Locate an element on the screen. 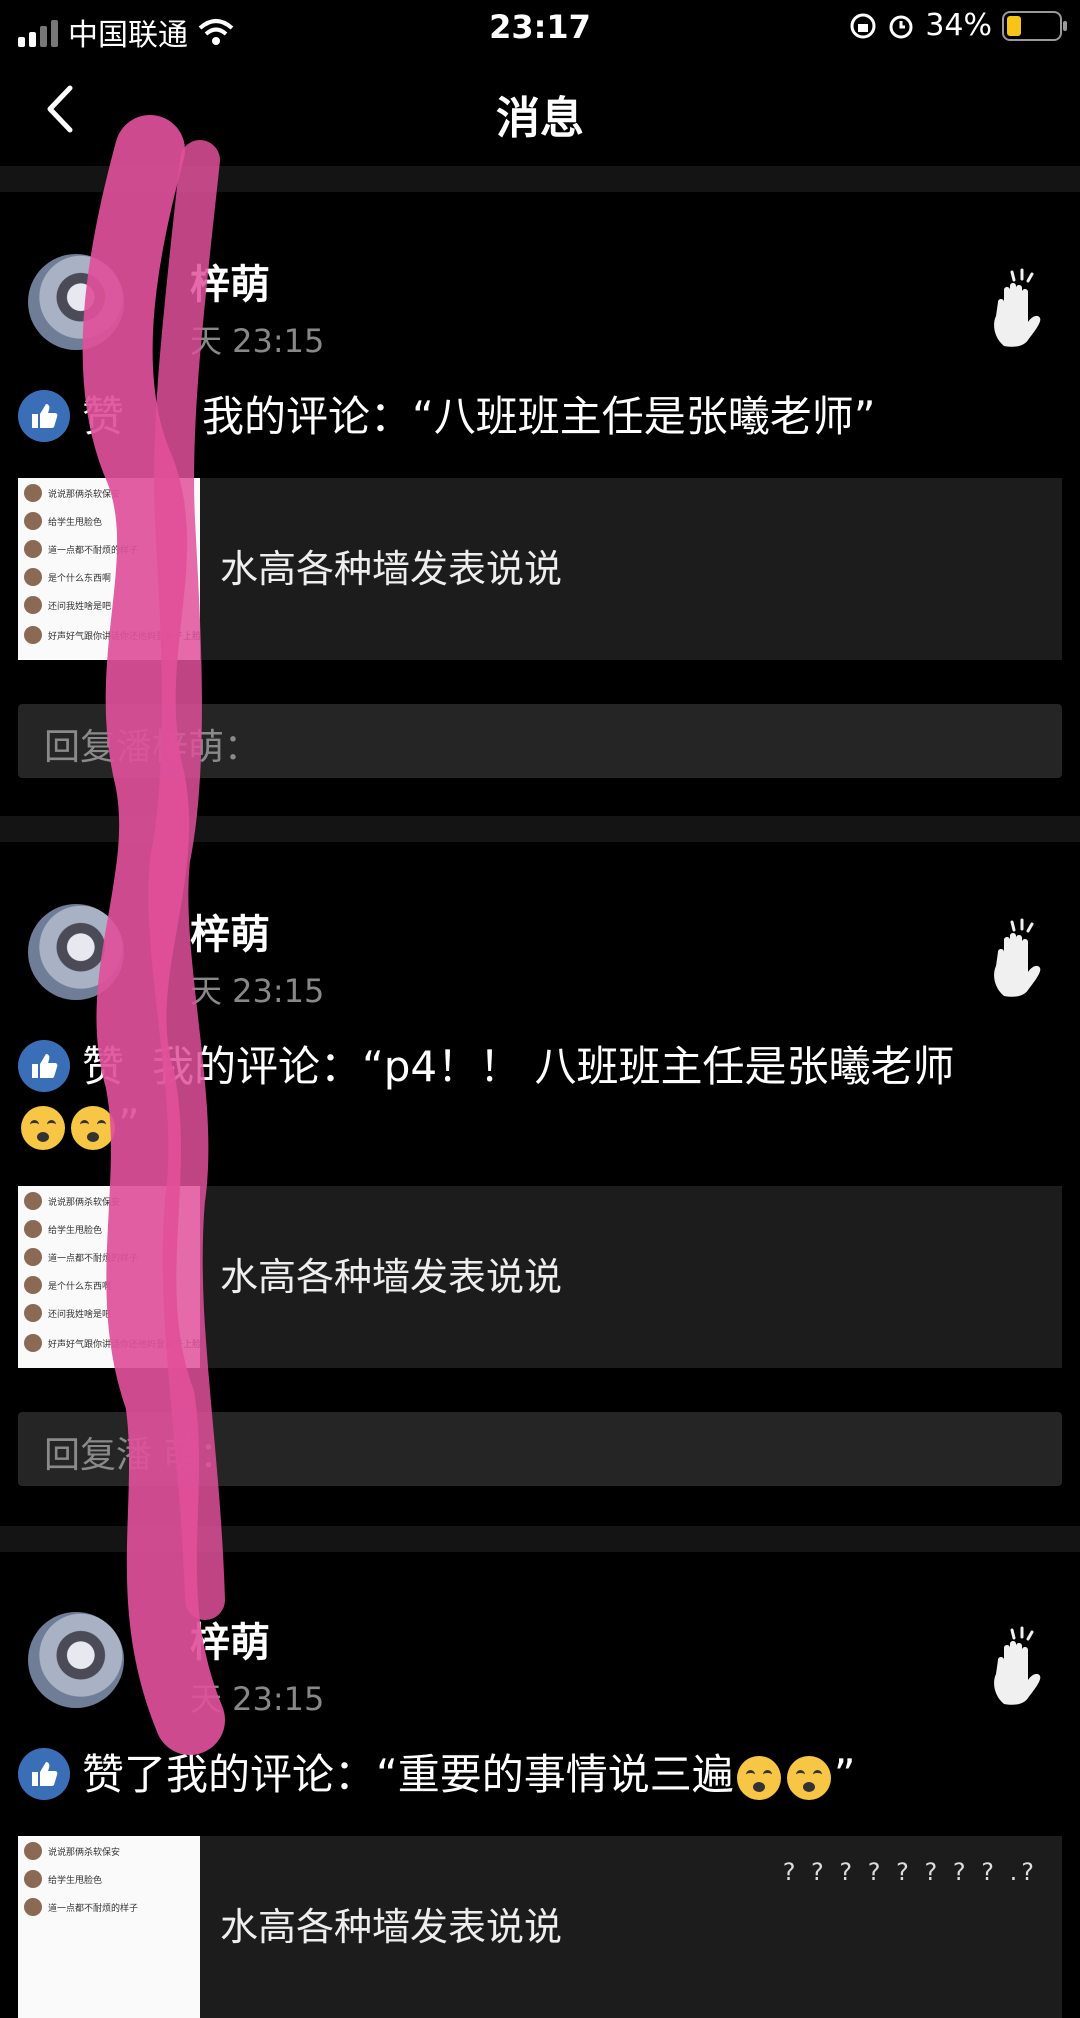 Image resolution: width=1080 pixels, height=2018 pixels. like-description: 赞了我的评论：“重要的事情说三遍 ” is located at coordinates (538, 1775).